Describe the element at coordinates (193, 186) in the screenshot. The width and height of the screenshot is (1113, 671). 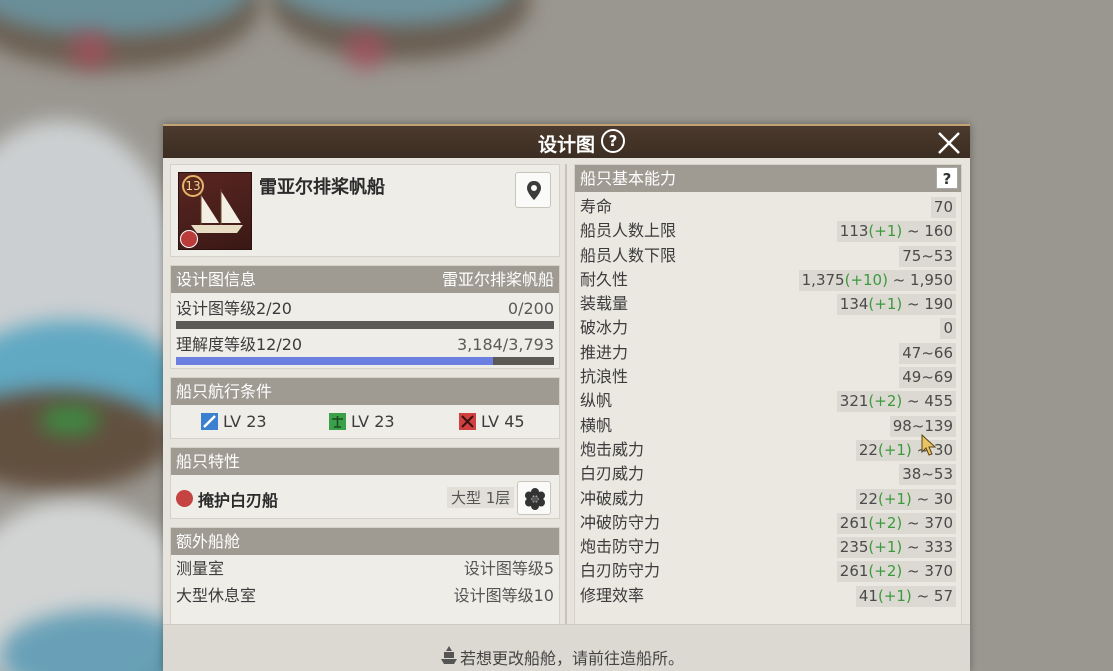
I see `grade-badge: 13` at that location.